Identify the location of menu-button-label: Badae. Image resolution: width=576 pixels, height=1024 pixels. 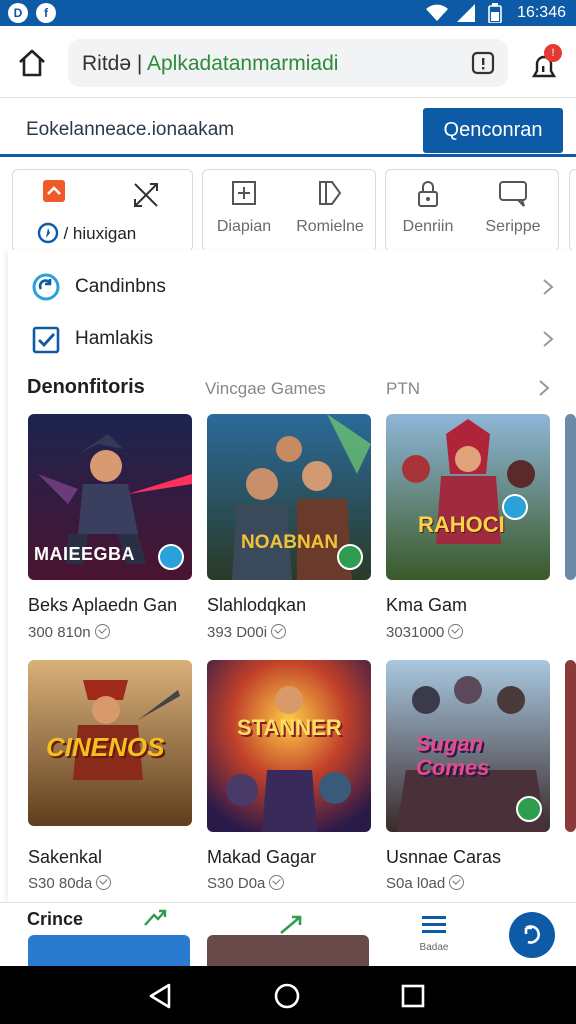
(434, 947).